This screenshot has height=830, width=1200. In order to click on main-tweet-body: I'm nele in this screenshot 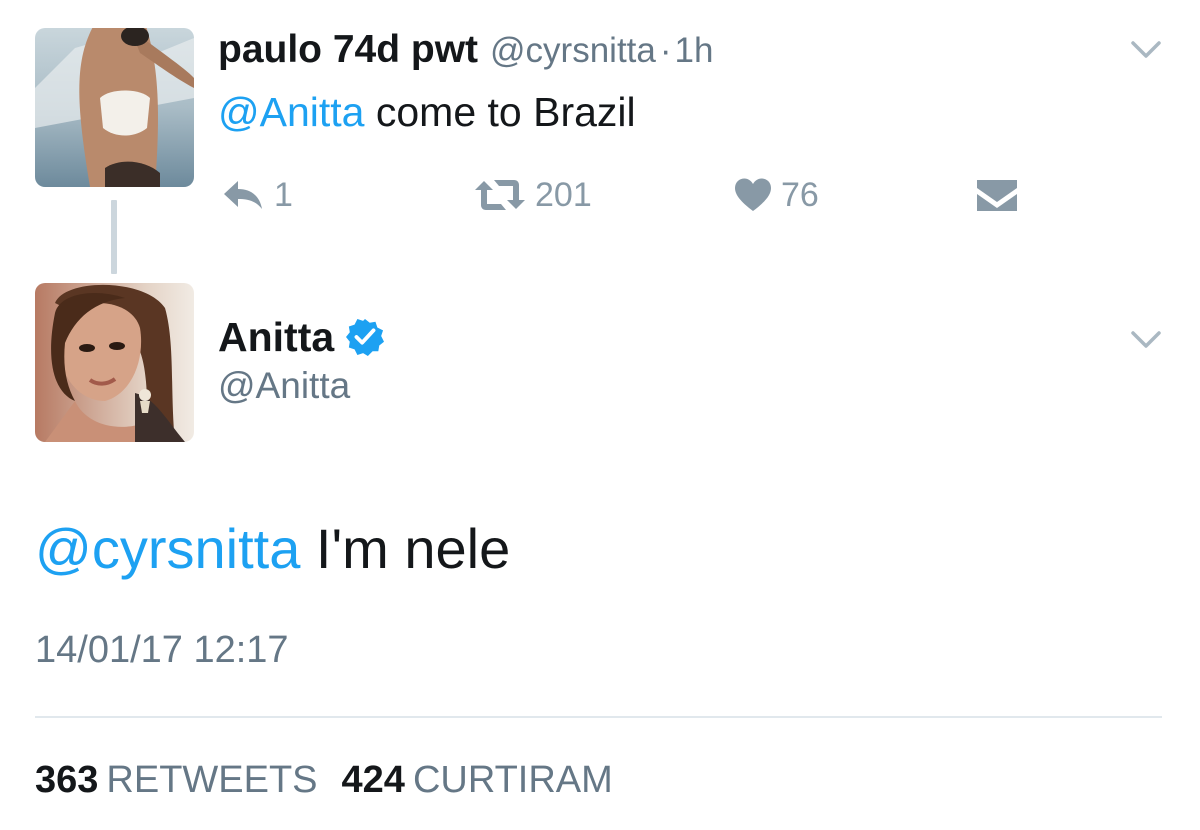, I will do `click(405, 548)`.